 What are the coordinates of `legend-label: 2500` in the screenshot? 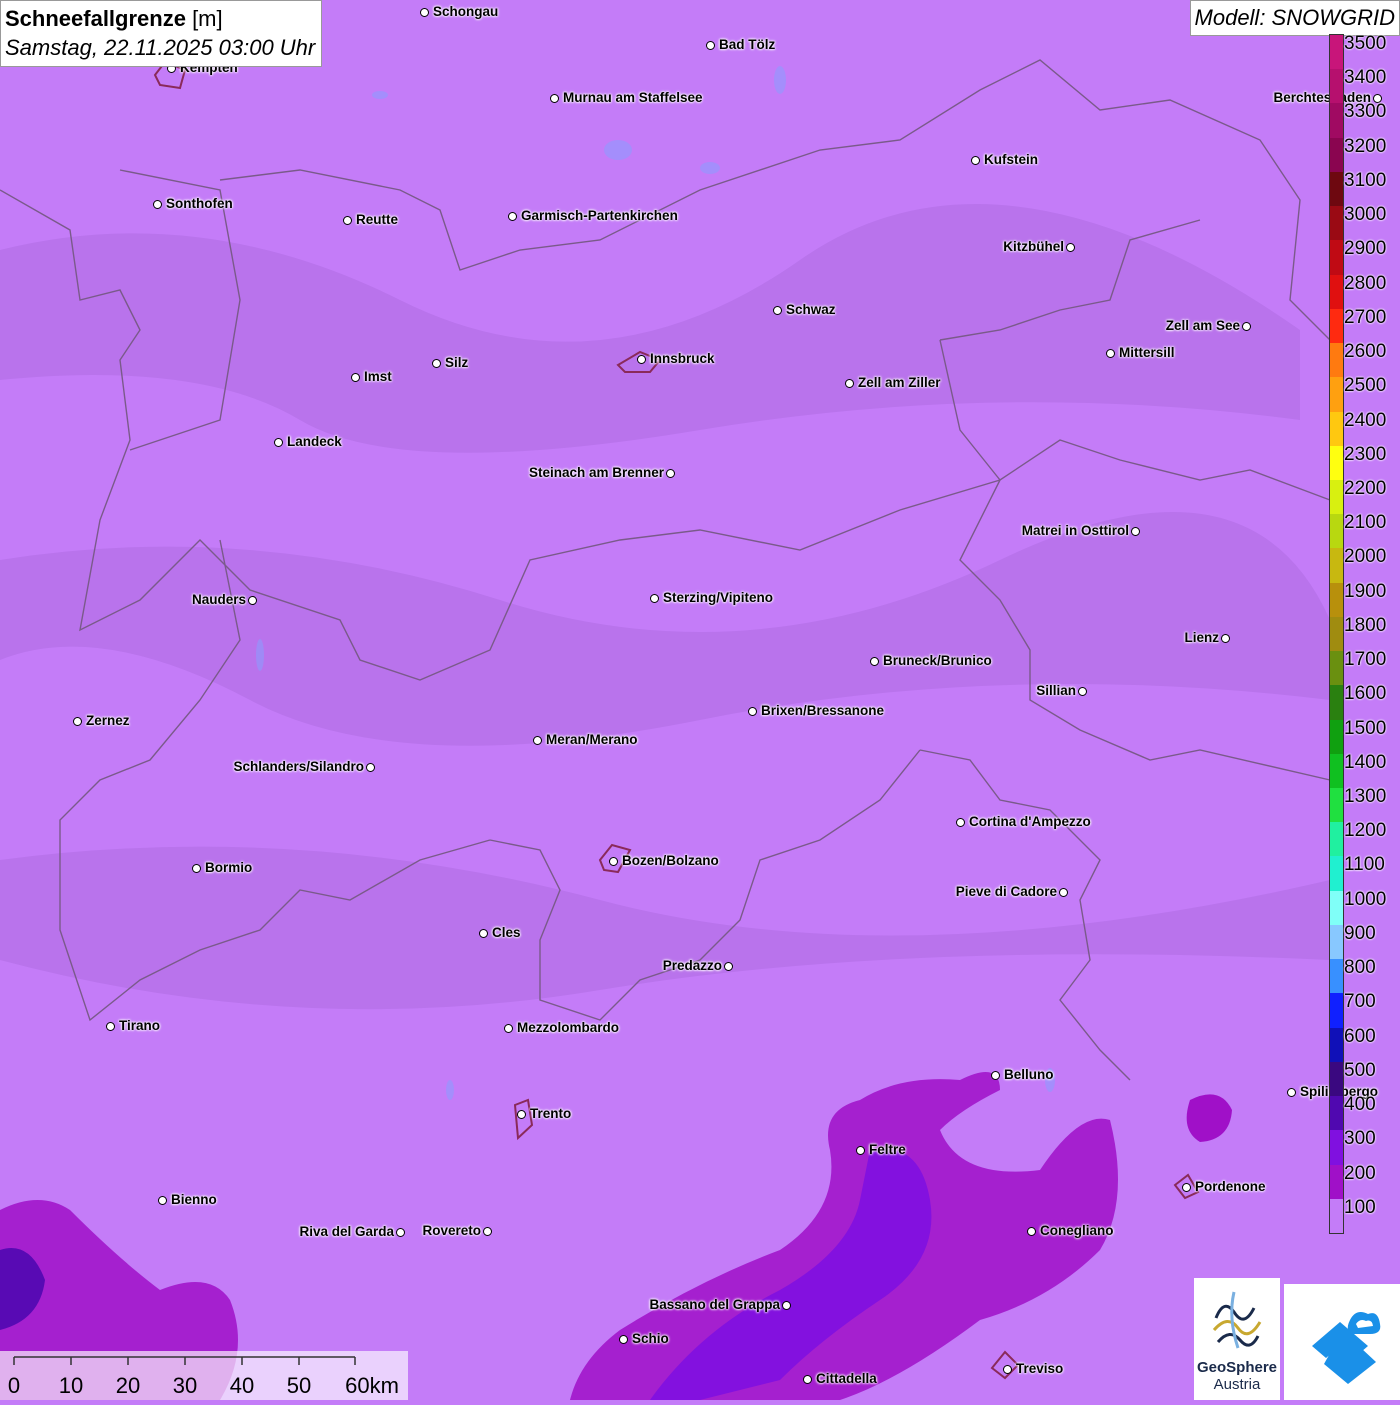 It's located at (1365, 386).